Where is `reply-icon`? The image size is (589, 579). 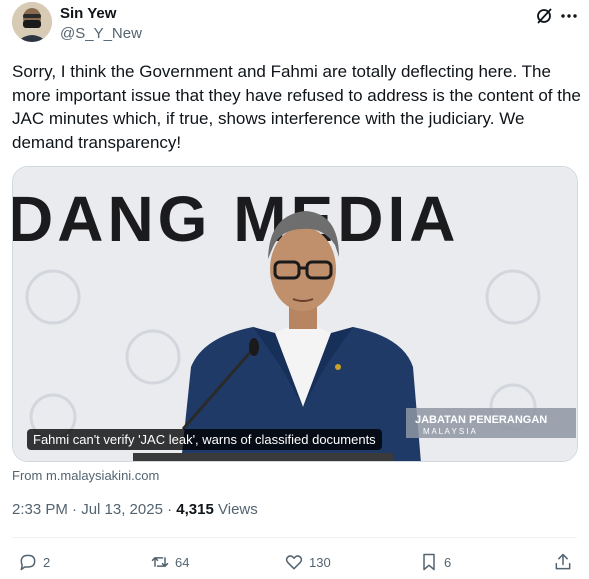
reply-icon is located at coordinates (28, 562).